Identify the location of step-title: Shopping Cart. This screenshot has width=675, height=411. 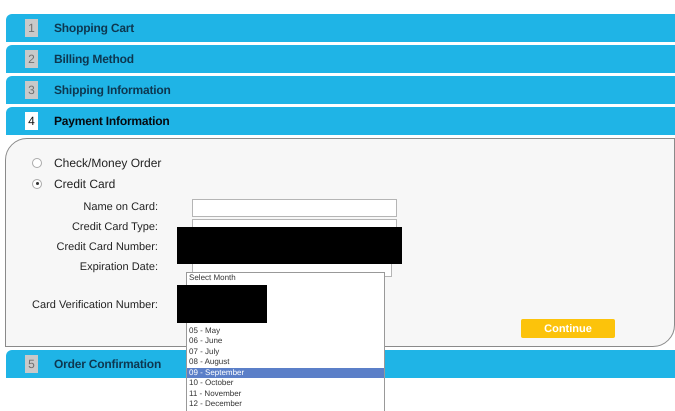
(94, 28).